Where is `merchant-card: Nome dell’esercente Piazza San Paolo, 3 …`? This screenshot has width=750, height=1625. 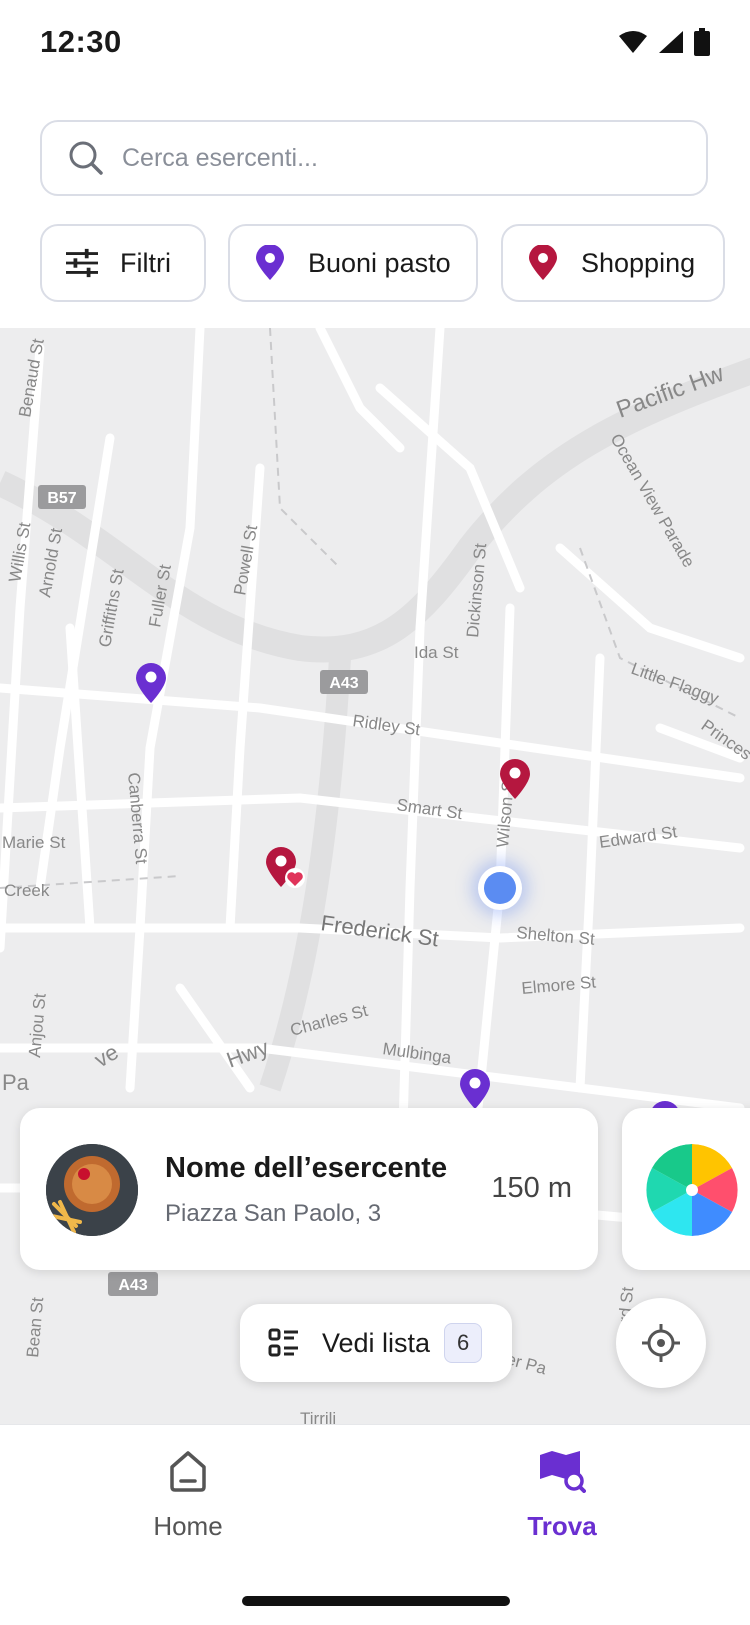
merchant-card: Nome dell’esercente Piazza San Paolo, 3 … is located at coordinates (309, 1189).